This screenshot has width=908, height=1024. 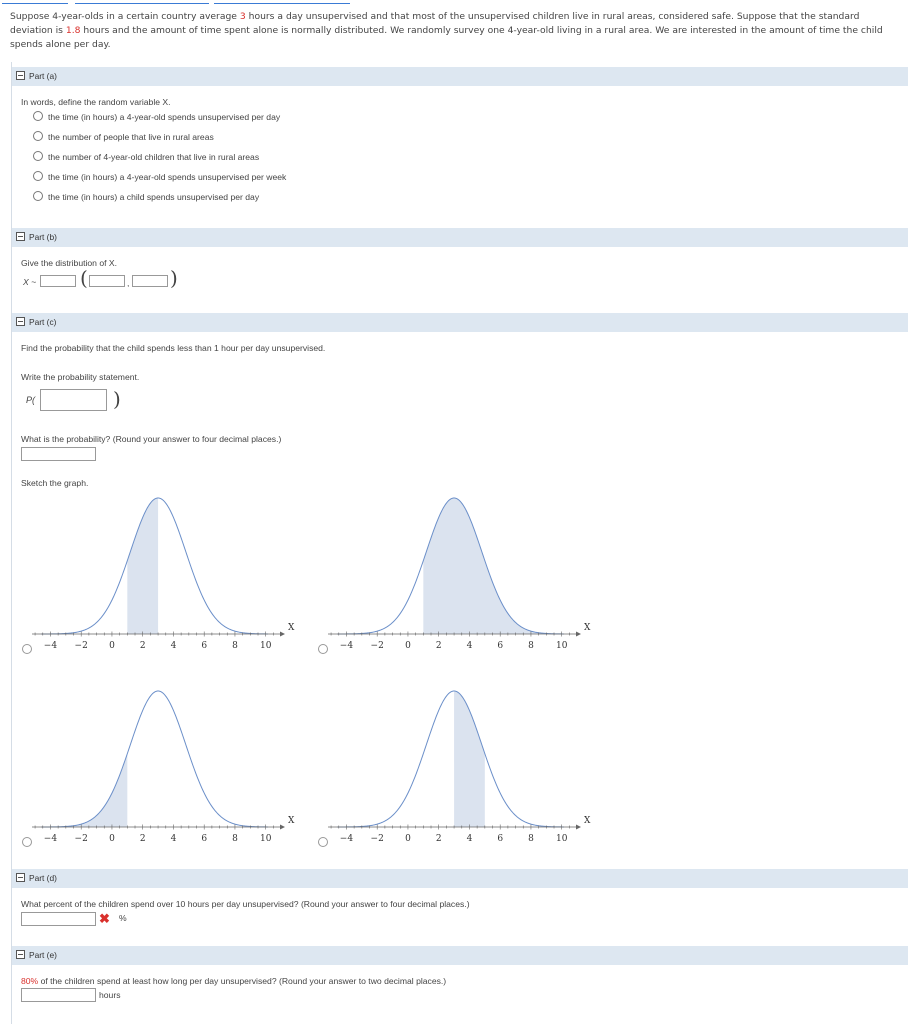 I want to click on statement-prompt: Write the probability statement., so click(x=80, y=377).